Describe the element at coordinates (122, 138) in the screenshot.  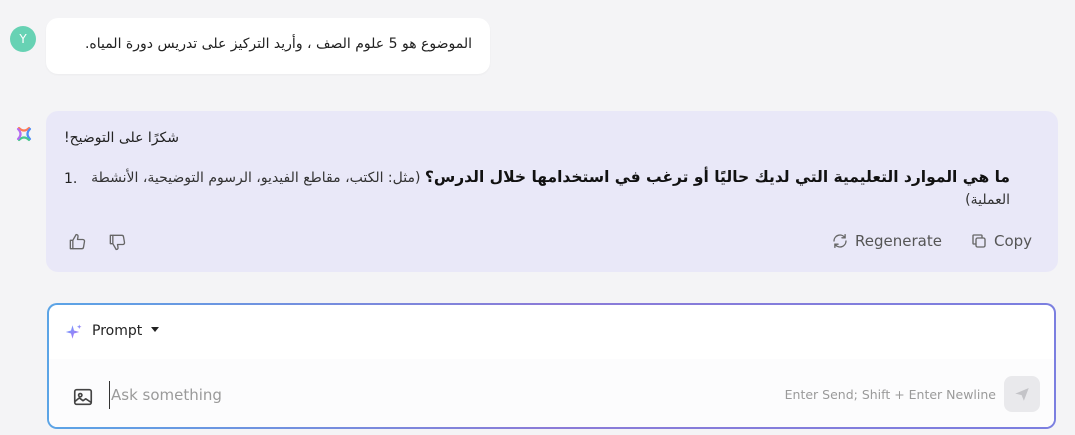
I see `assistant-greeting: شكرًا على التوضيح!` at that location.